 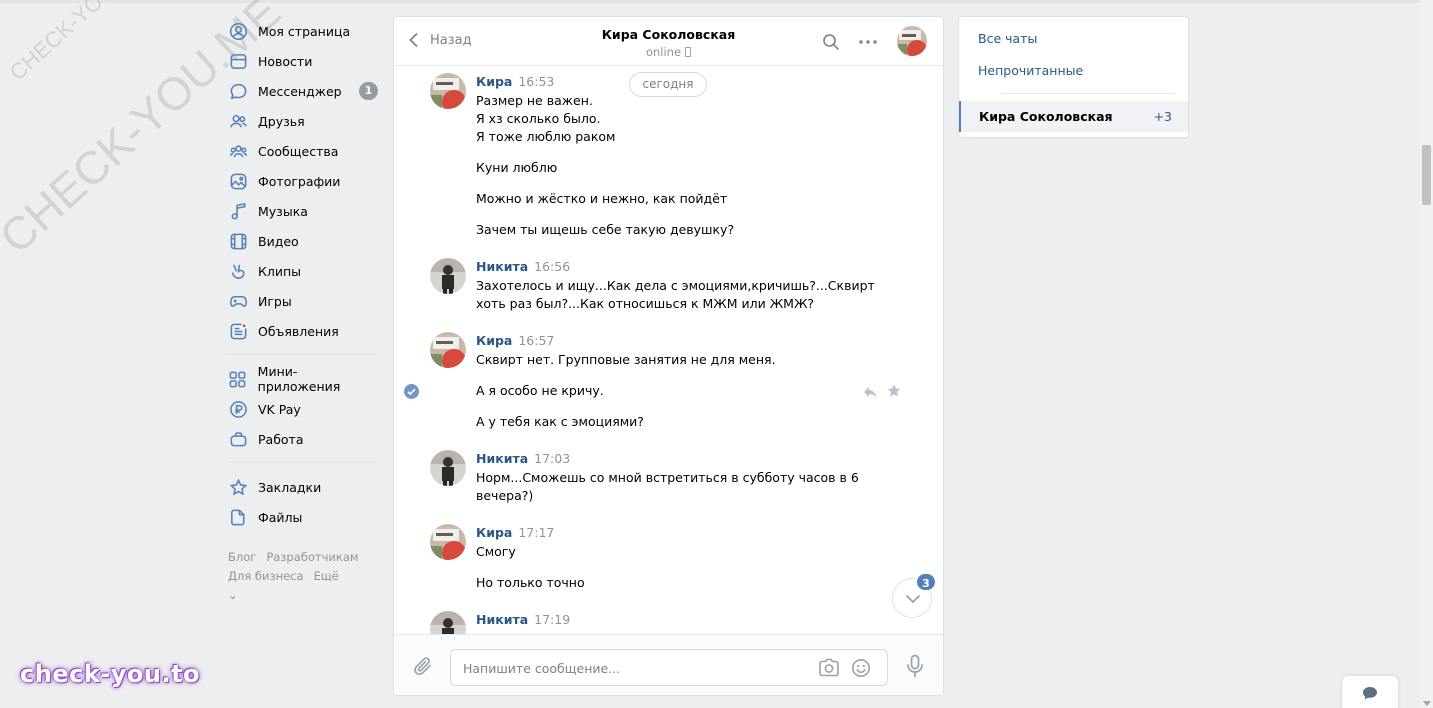 I want to click on message-meta: Кира 16:57, so click(x=515, y=340).